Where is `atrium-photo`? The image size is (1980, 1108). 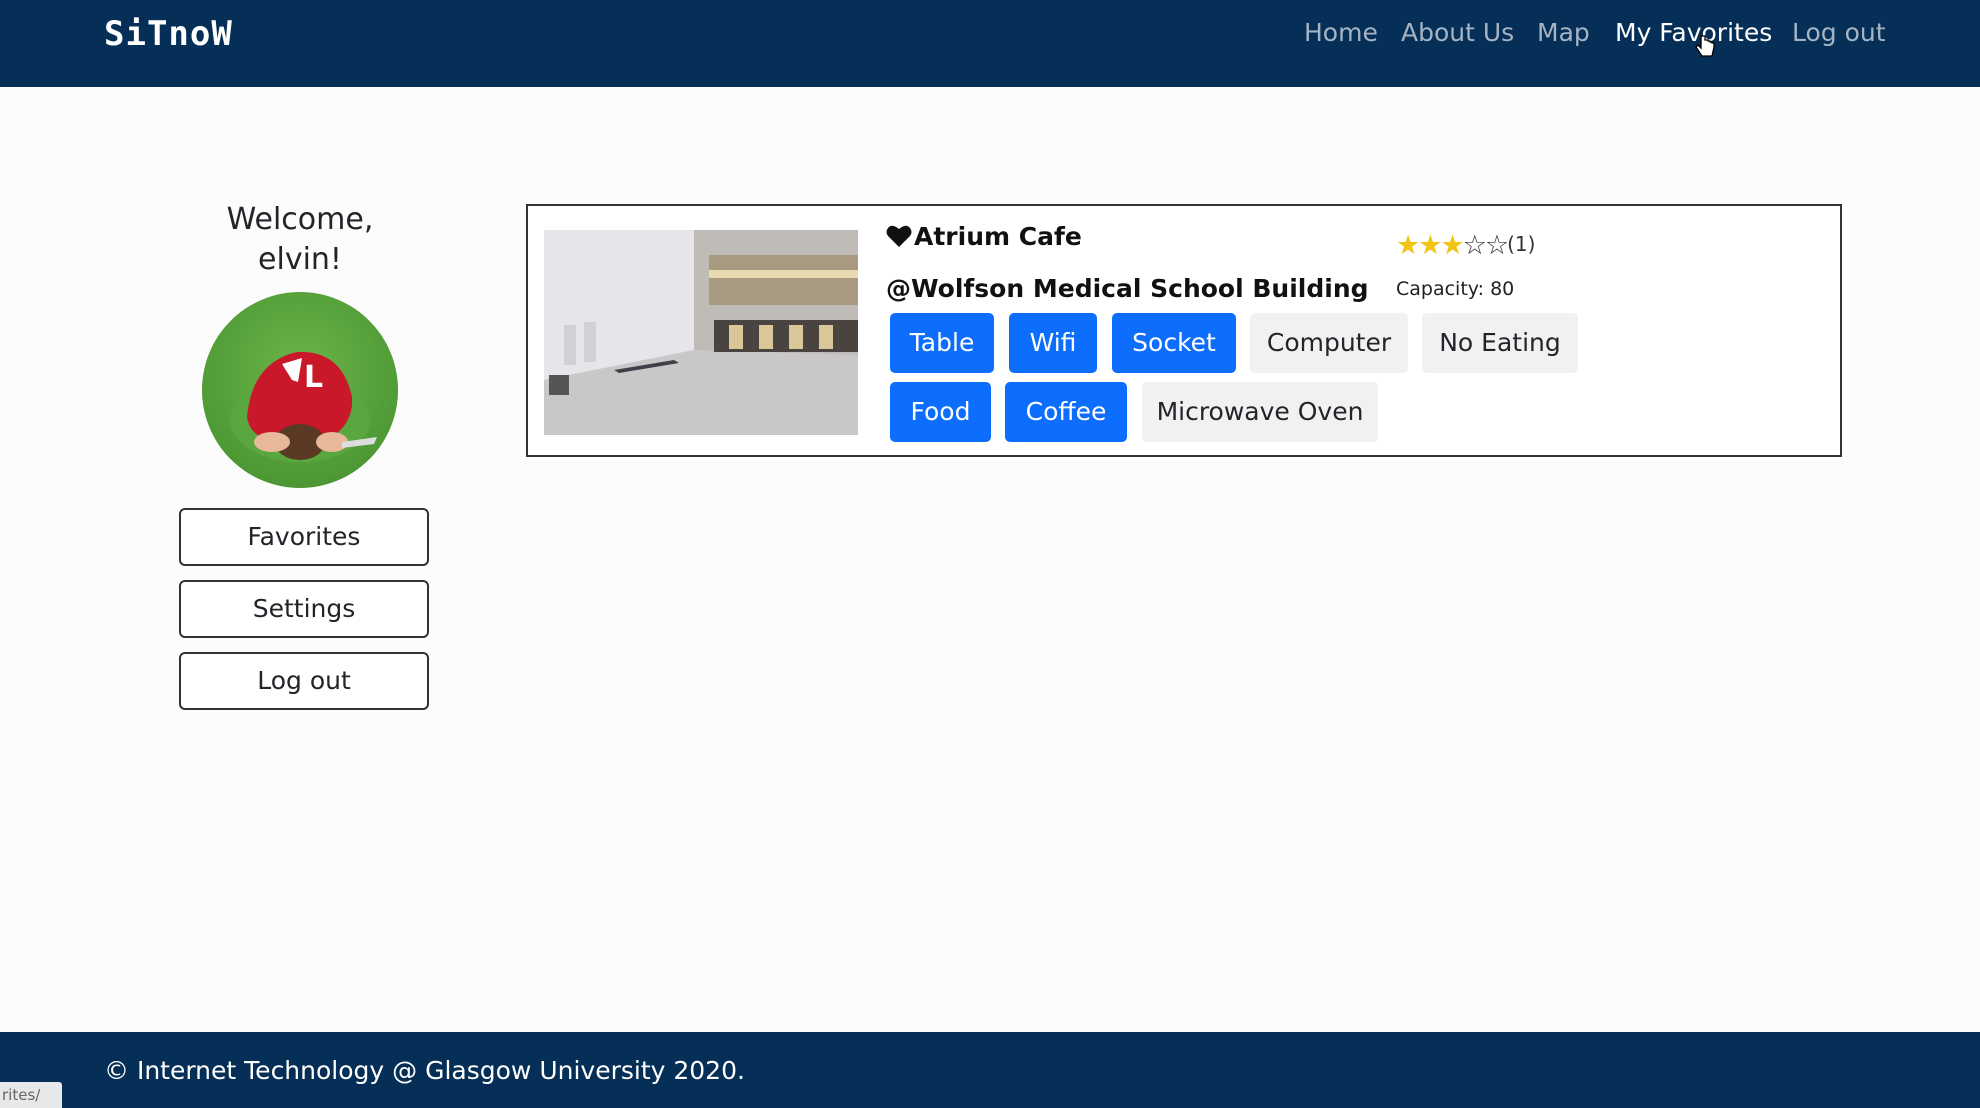
atrium-photo is located at coordinates (701, 332).